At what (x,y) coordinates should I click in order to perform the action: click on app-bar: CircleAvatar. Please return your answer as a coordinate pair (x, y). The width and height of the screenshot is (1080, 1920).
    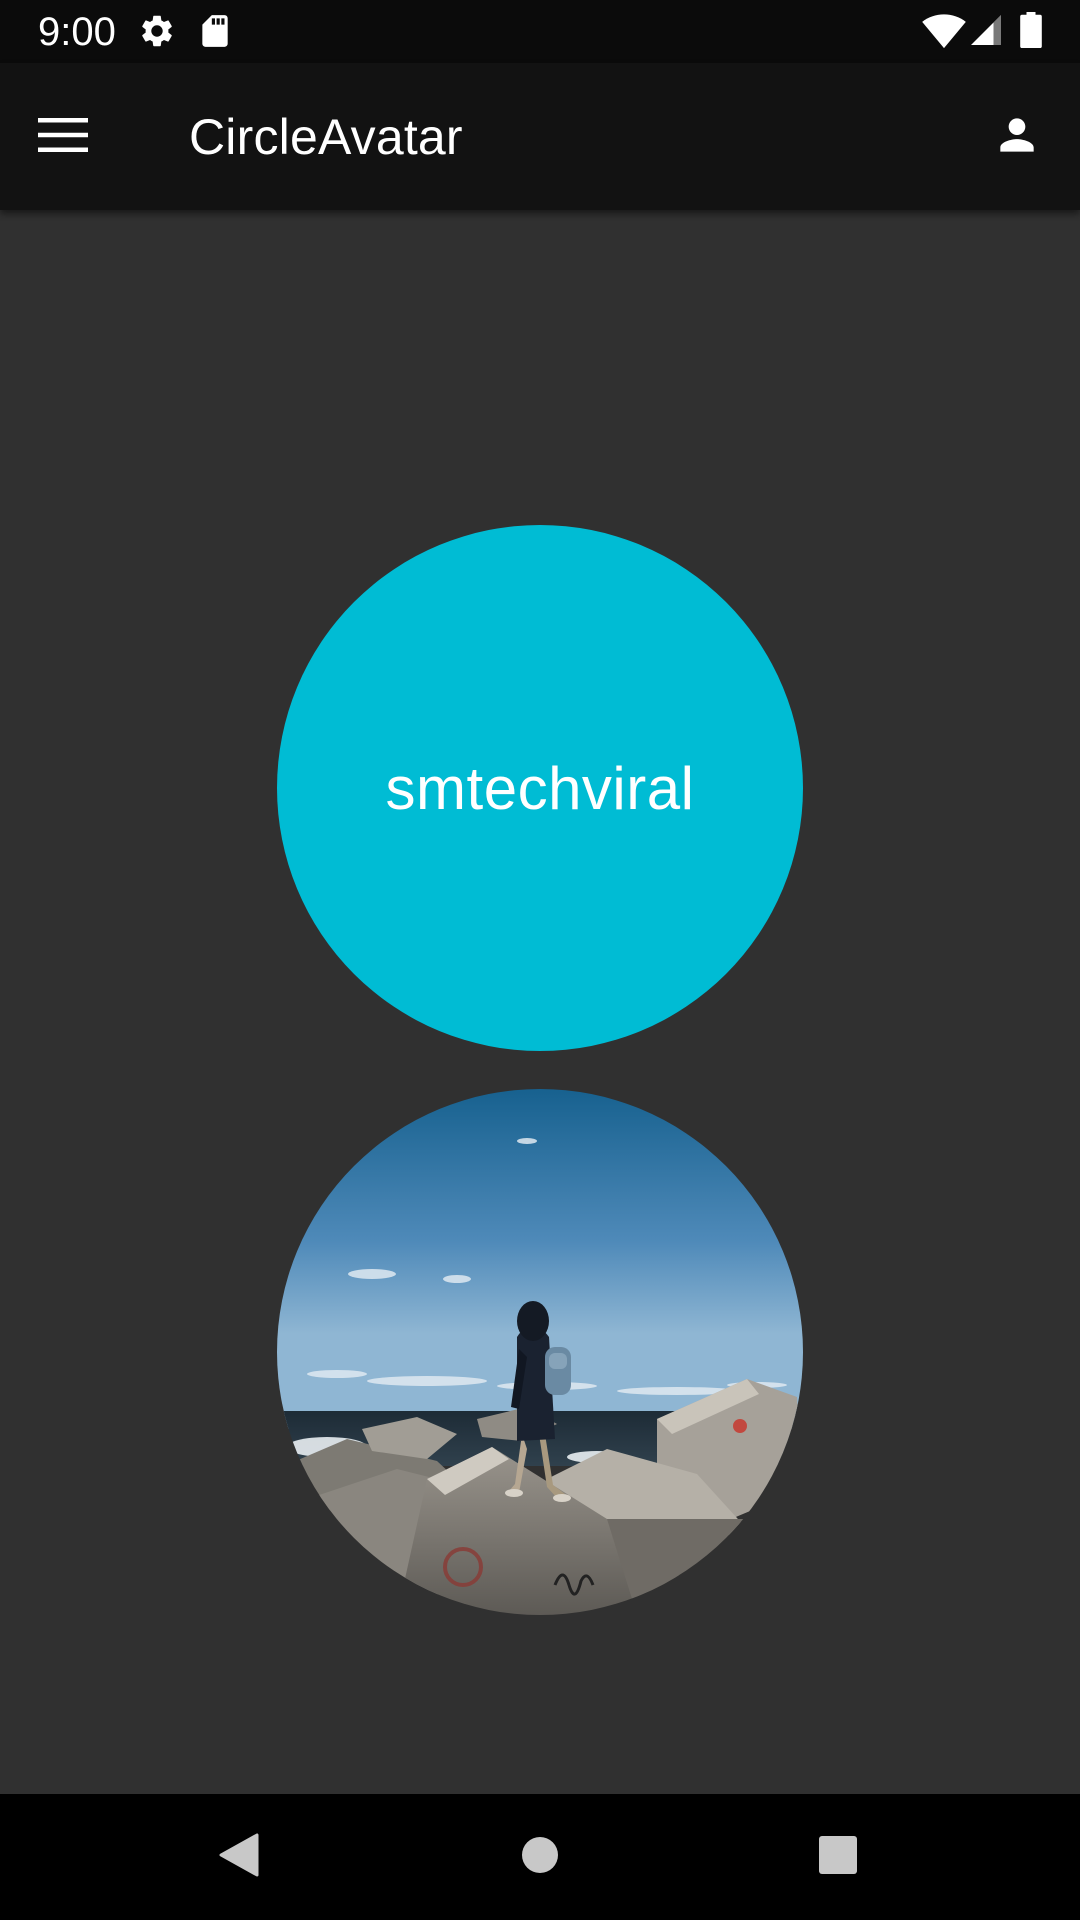
    Looking at the image, I should click on (540, 136).